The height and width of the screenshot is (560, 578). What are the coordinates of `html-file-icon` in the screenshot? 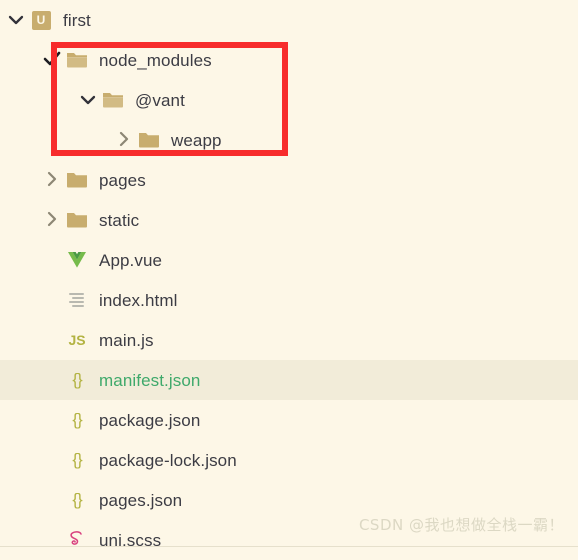 It's located at (77, 300).